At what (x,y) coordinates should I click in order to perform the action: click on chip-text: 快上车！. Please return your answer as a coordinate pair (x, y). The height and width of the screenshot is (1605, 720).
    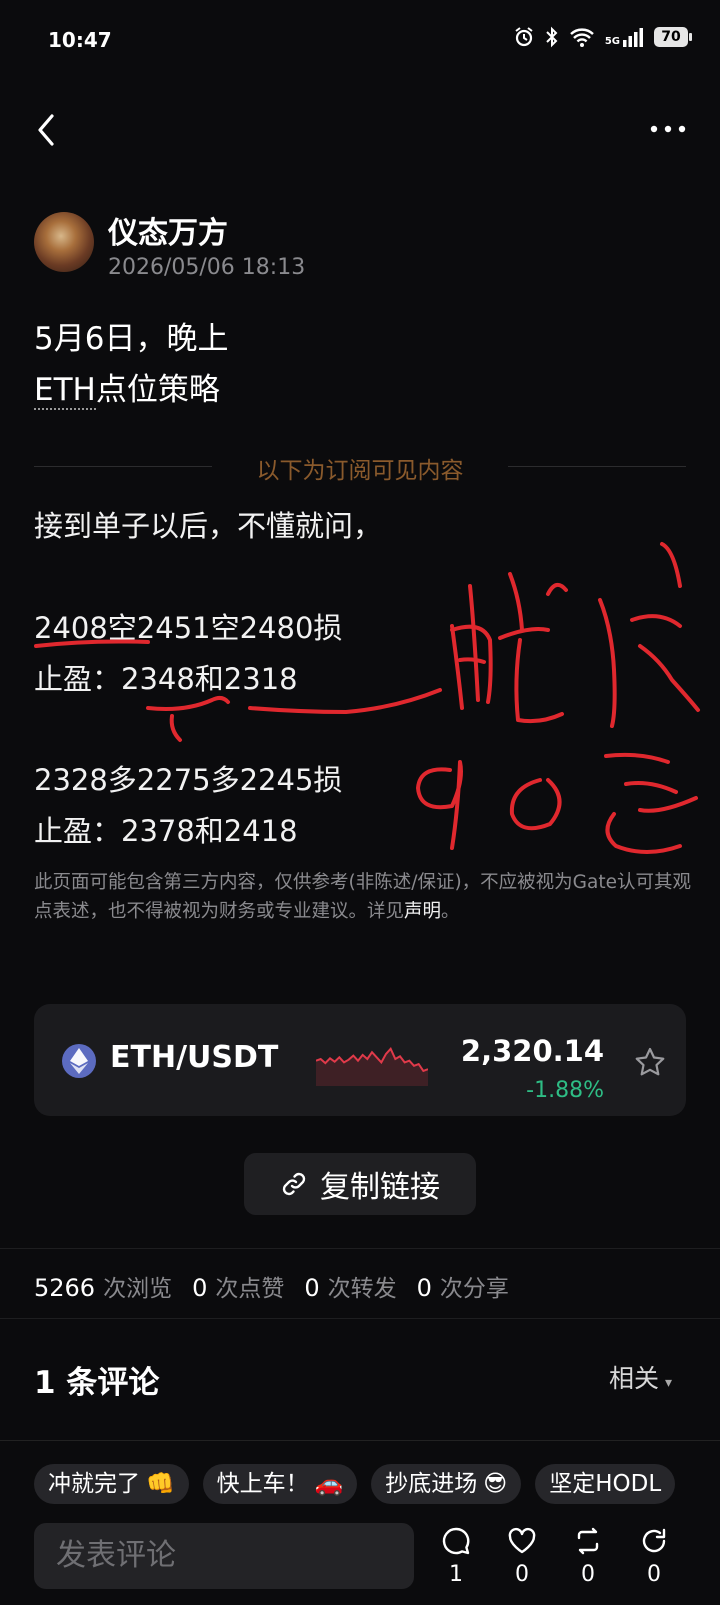
    Looking at the image, I should click on (262, 1484).